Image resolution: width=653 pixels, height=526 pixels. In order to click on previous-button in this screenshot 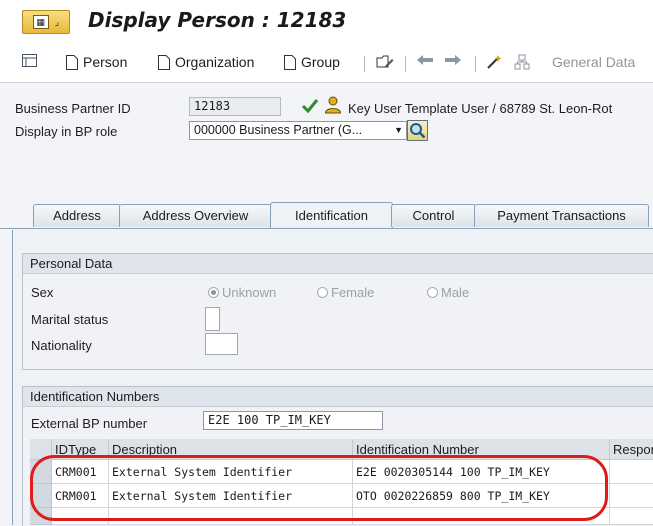, I will do `click(425, 60)`.